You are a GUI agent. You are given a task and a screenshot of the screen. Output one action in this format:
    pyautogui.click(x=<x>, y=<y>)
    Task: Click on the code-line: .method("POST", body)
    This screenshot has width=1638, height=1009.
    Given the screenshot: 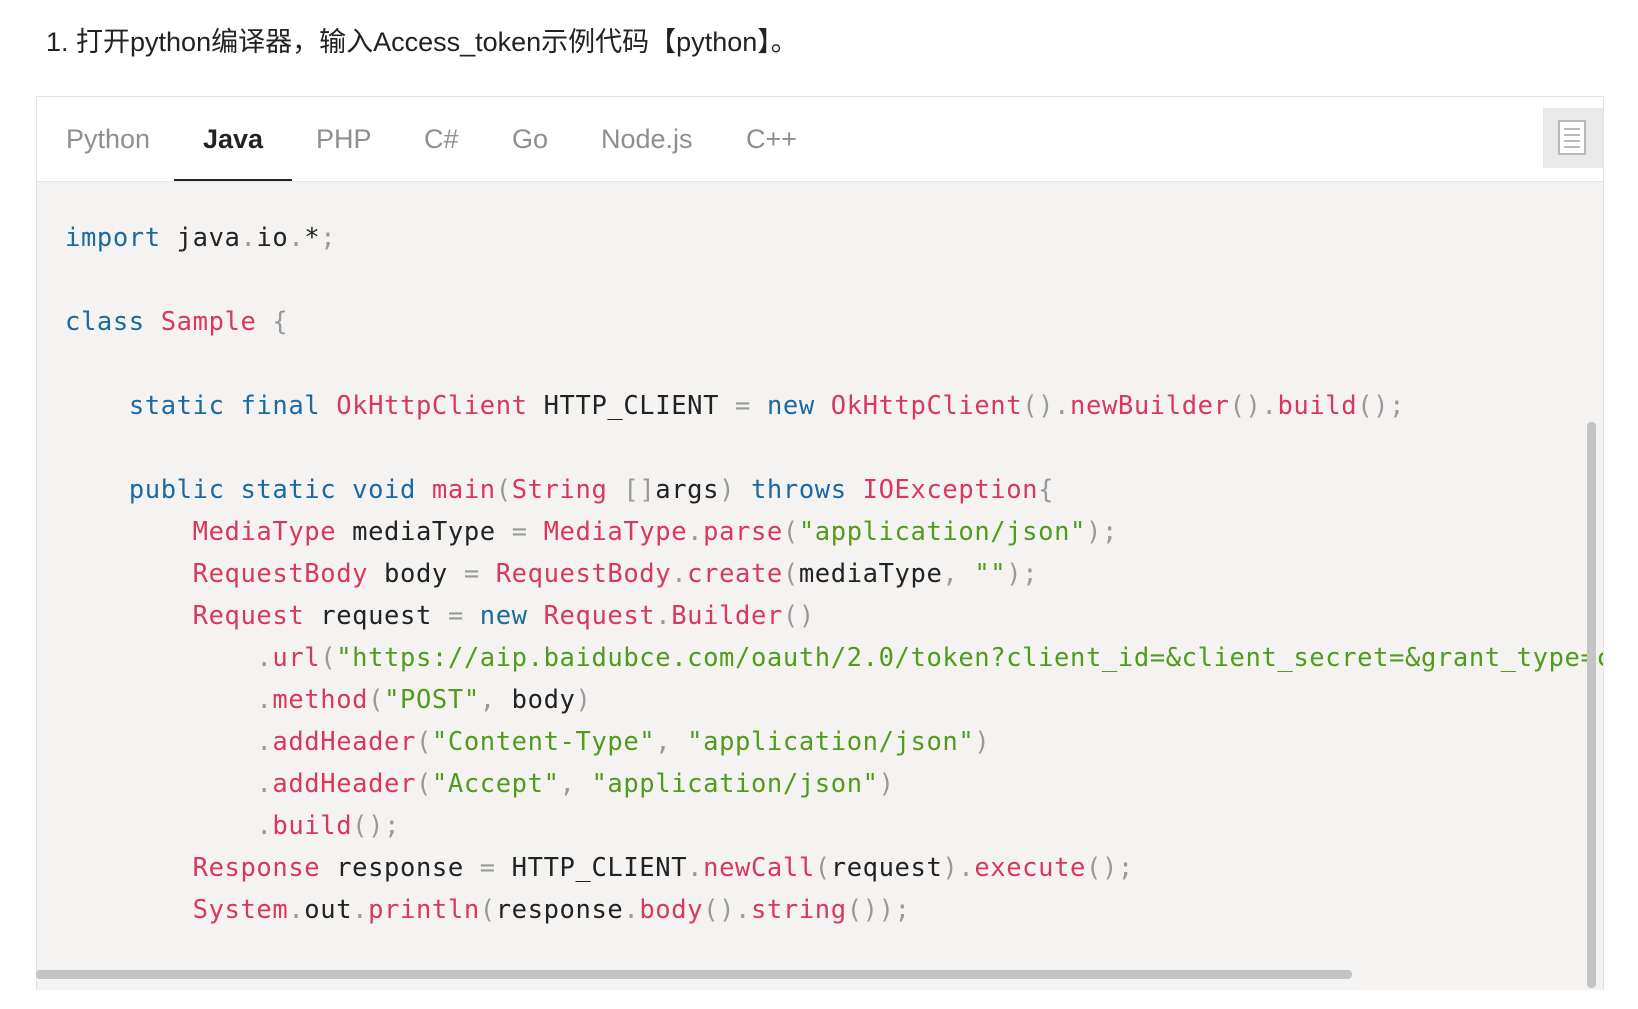 What is the action you would take?
    pyautogui.click(x=424, y=700)
    